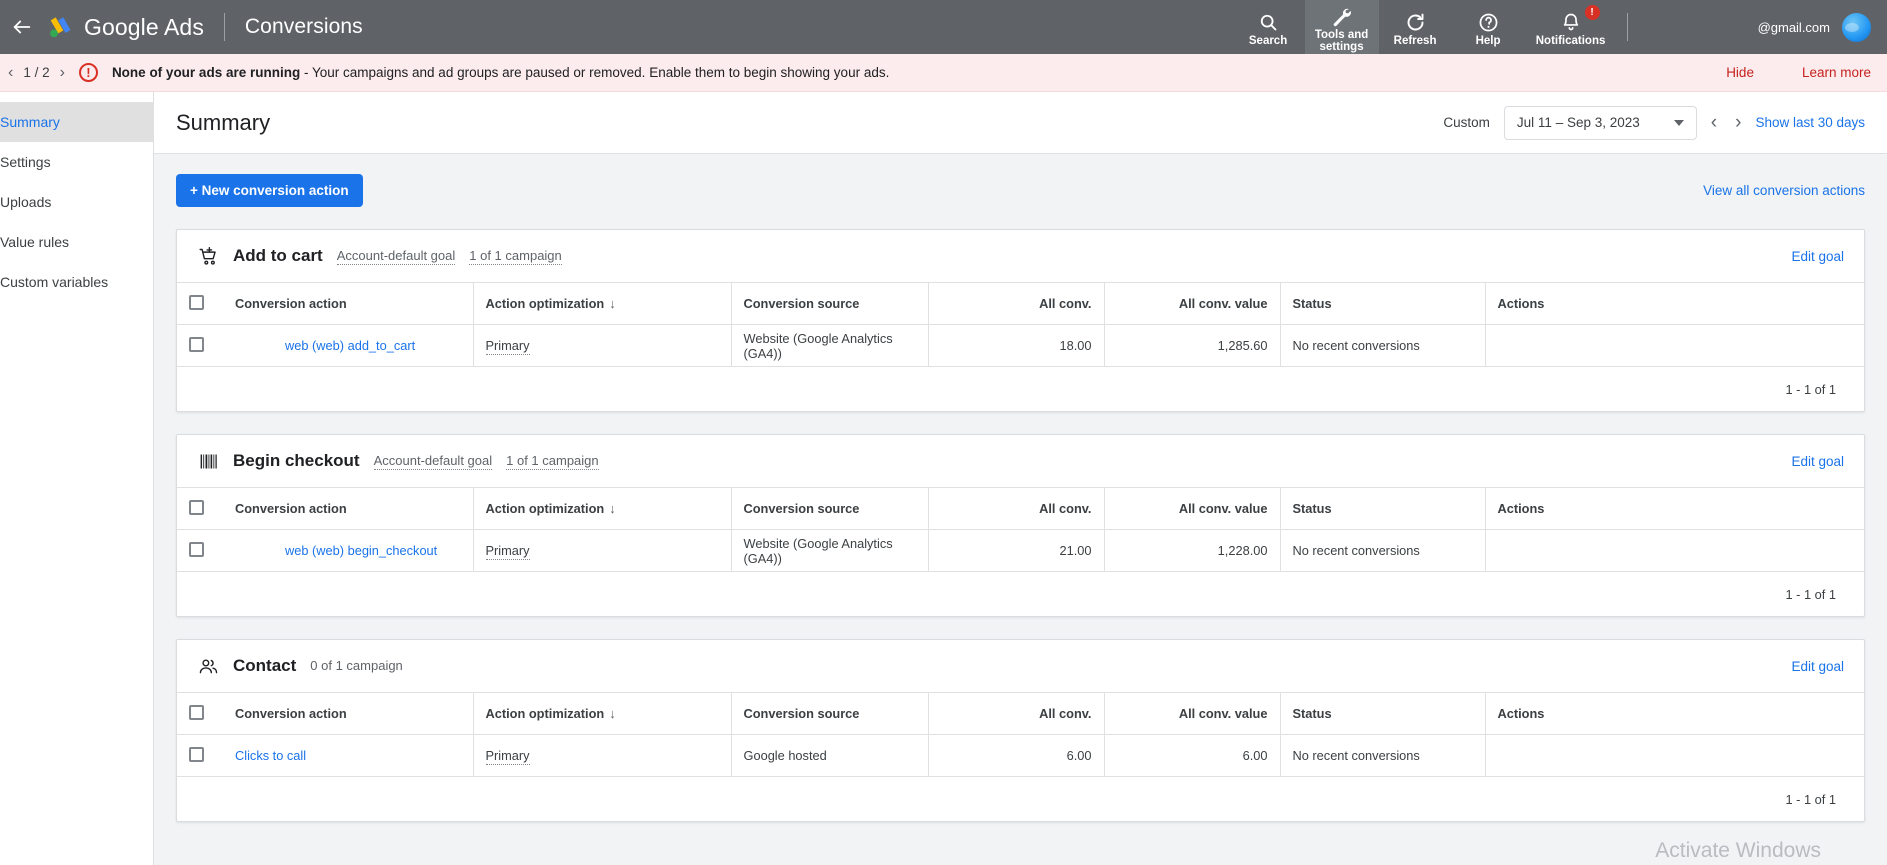 The width and height of the screenshot is (1887, 865). I want to click on account-area: @gmail.com, so click(1762, 27).